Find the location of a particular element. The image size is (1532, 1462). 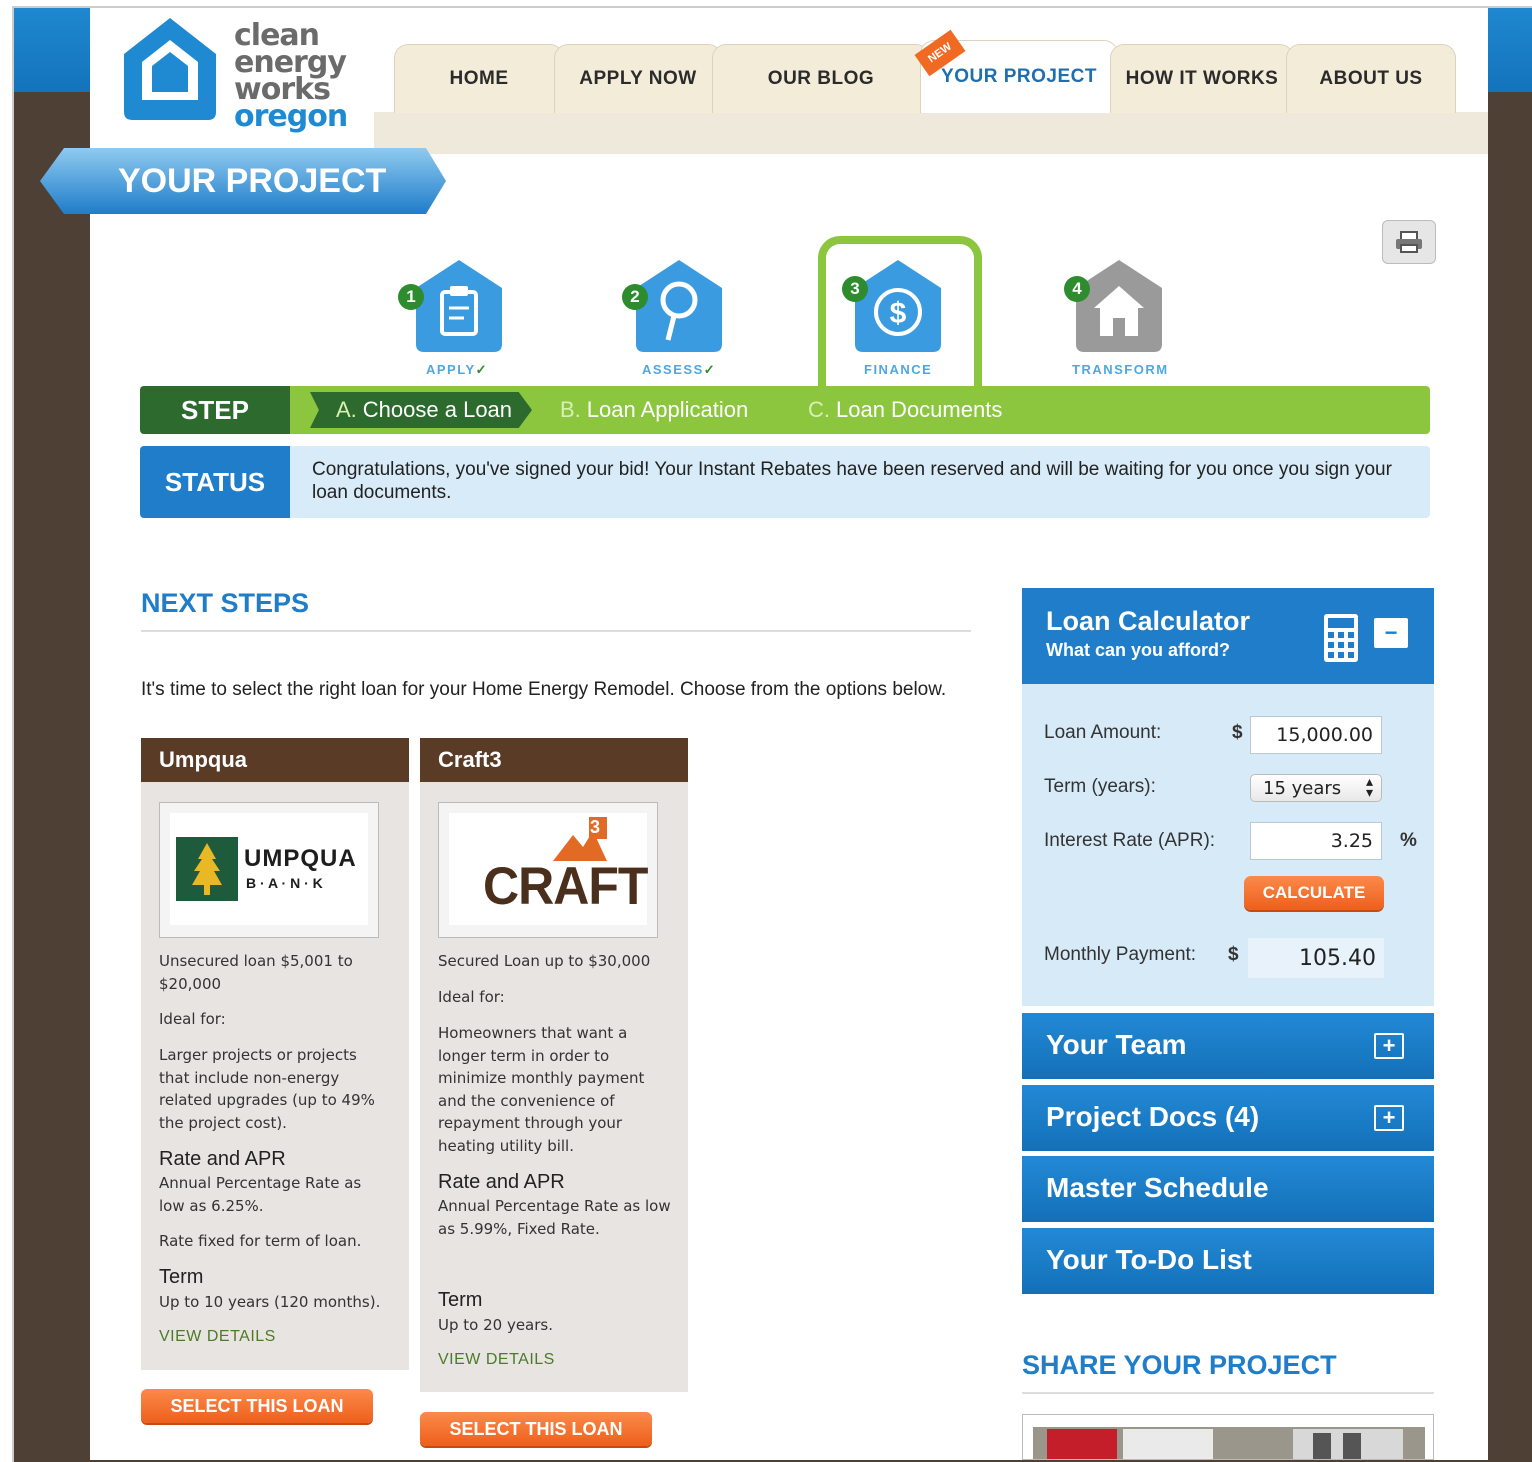

status-label: STATUS is located at coordinates (215, 482).